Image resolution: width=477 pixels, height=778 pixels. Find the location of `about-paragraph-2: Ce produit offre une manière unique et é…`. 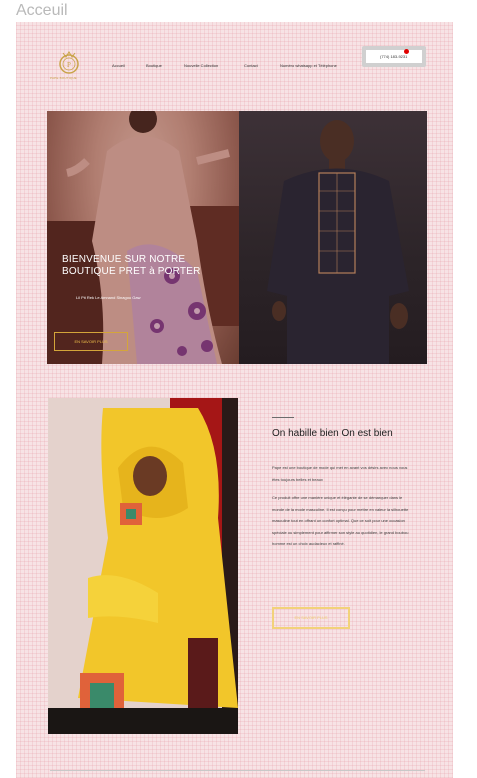

about-paragraph-2: Ce produit offre une manière unique et é… is located at coordinates (340, 520).